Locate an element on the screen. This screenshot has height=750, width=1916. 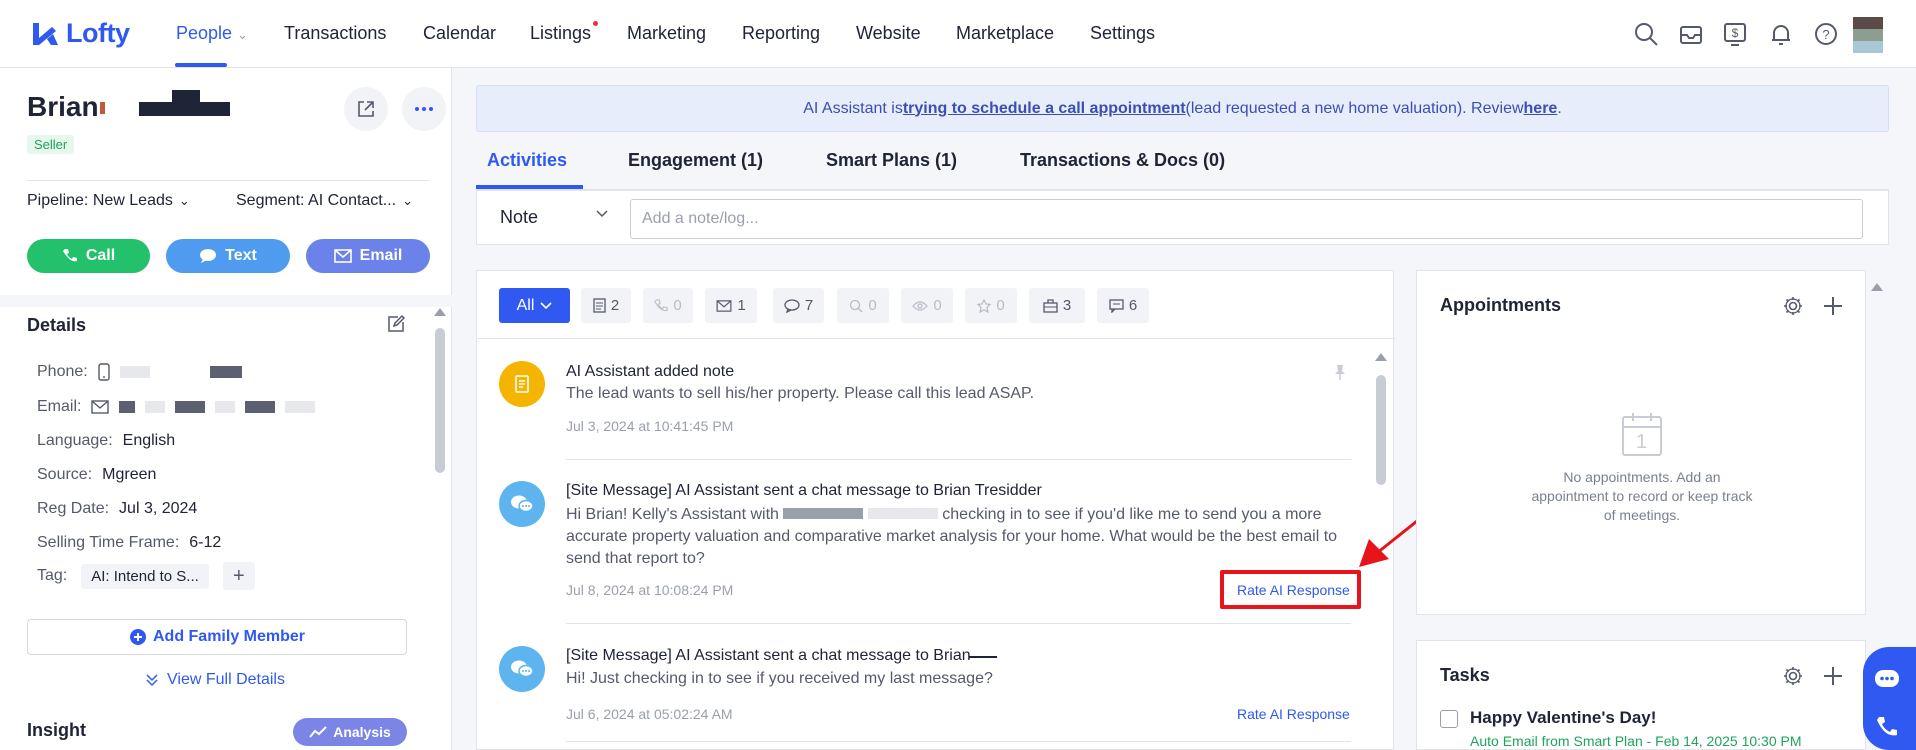
add-family-member-button: Add Family Member is located at coordinates (217, 637).